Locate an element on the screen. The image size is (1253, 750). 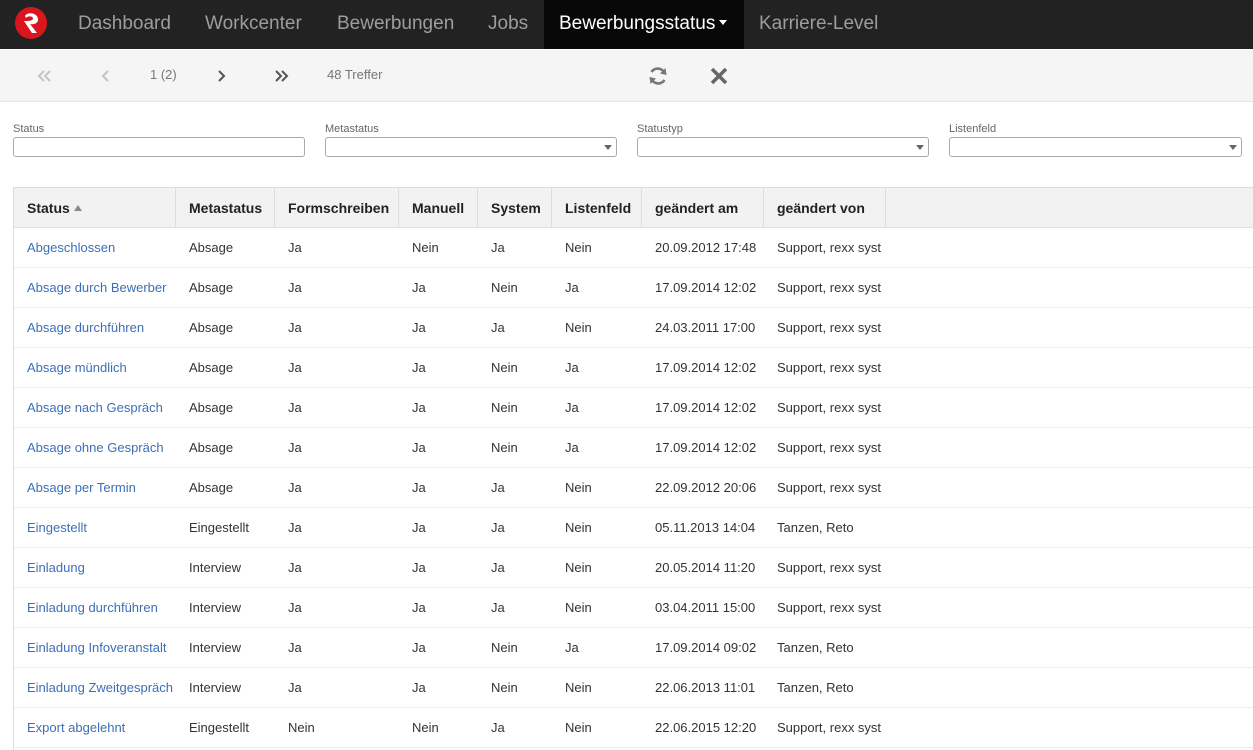
cell-geaendert-am: 22.06.2013 11:01 is located at coordinates (705, 687).